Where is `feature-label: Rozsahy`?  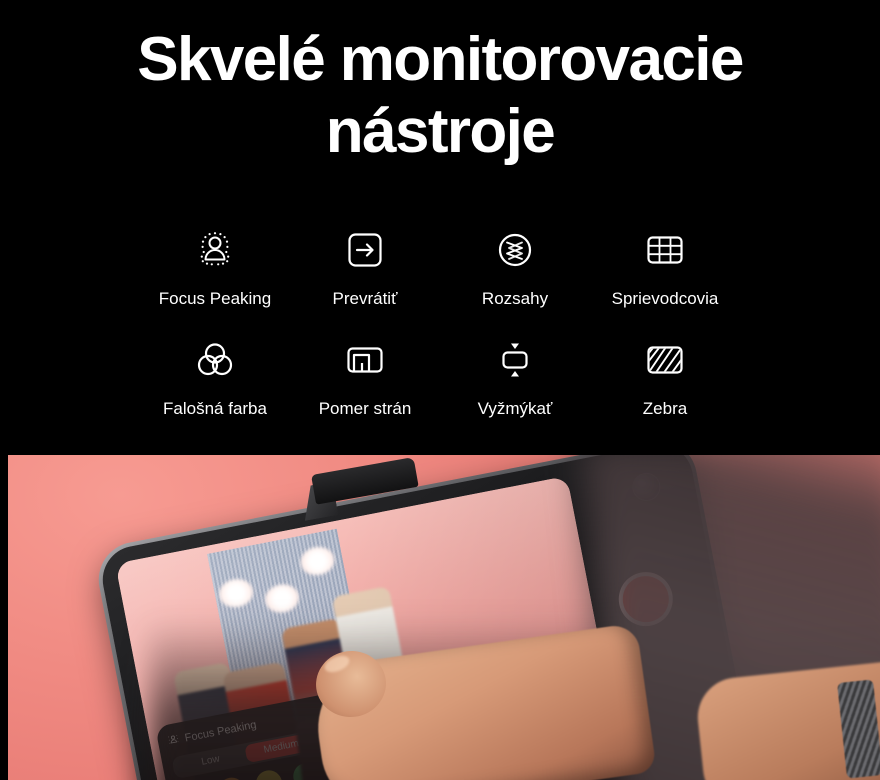
feature-label: Rozsahy is located at coordinates (515, 298).